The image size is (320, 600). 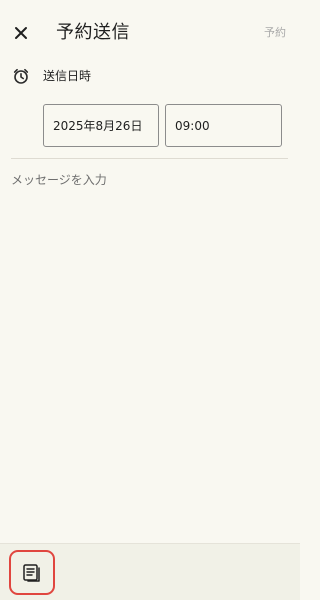 I want to click on close-icon, so click(x=21, y=33).